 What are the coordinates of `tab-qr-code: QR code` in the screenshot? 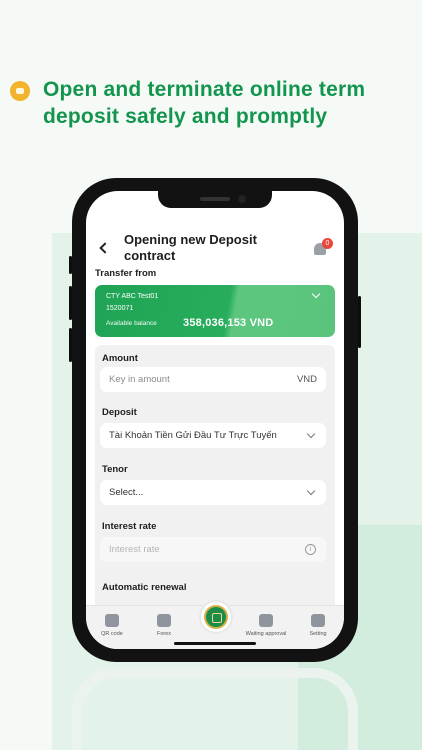 It's located at (112, 625).